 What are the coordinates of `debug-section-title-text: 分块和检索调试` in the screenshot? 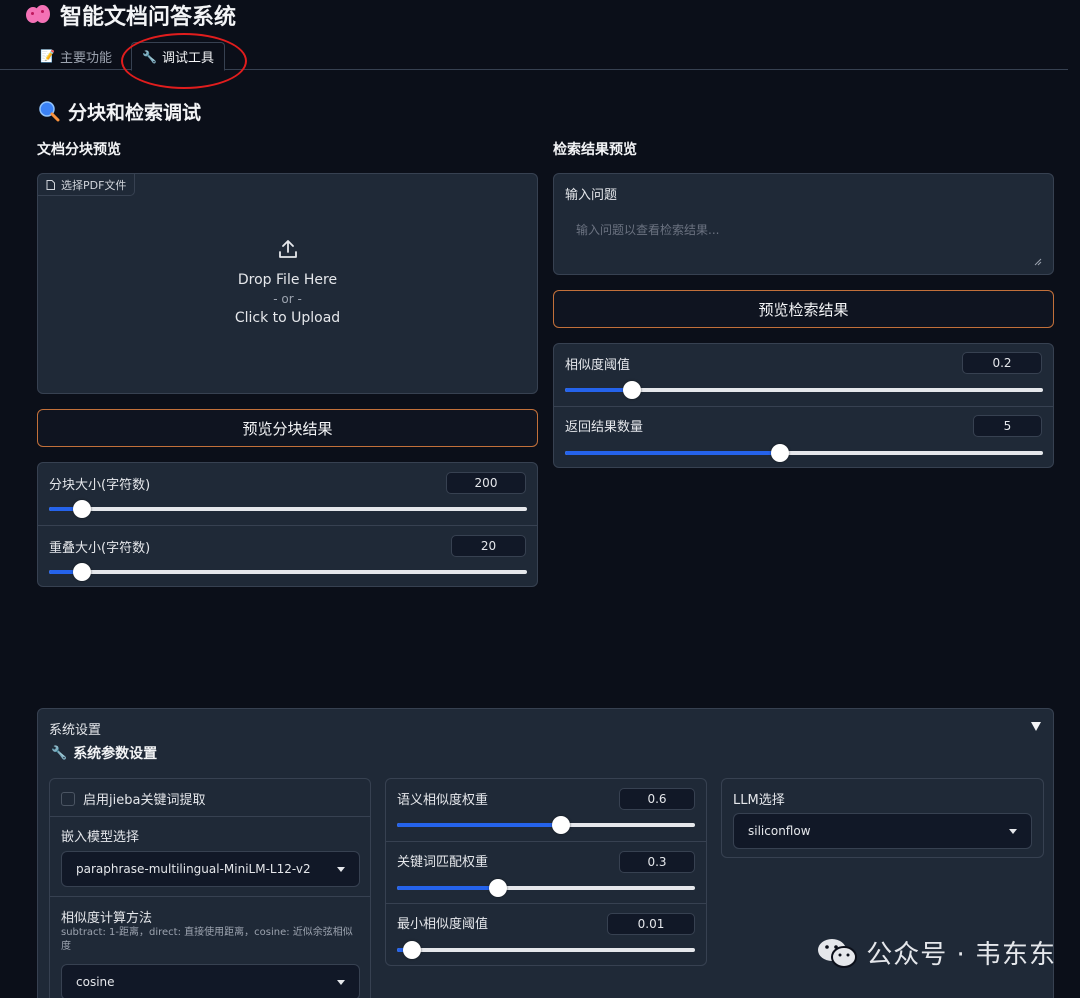 It's located at (135, 112).